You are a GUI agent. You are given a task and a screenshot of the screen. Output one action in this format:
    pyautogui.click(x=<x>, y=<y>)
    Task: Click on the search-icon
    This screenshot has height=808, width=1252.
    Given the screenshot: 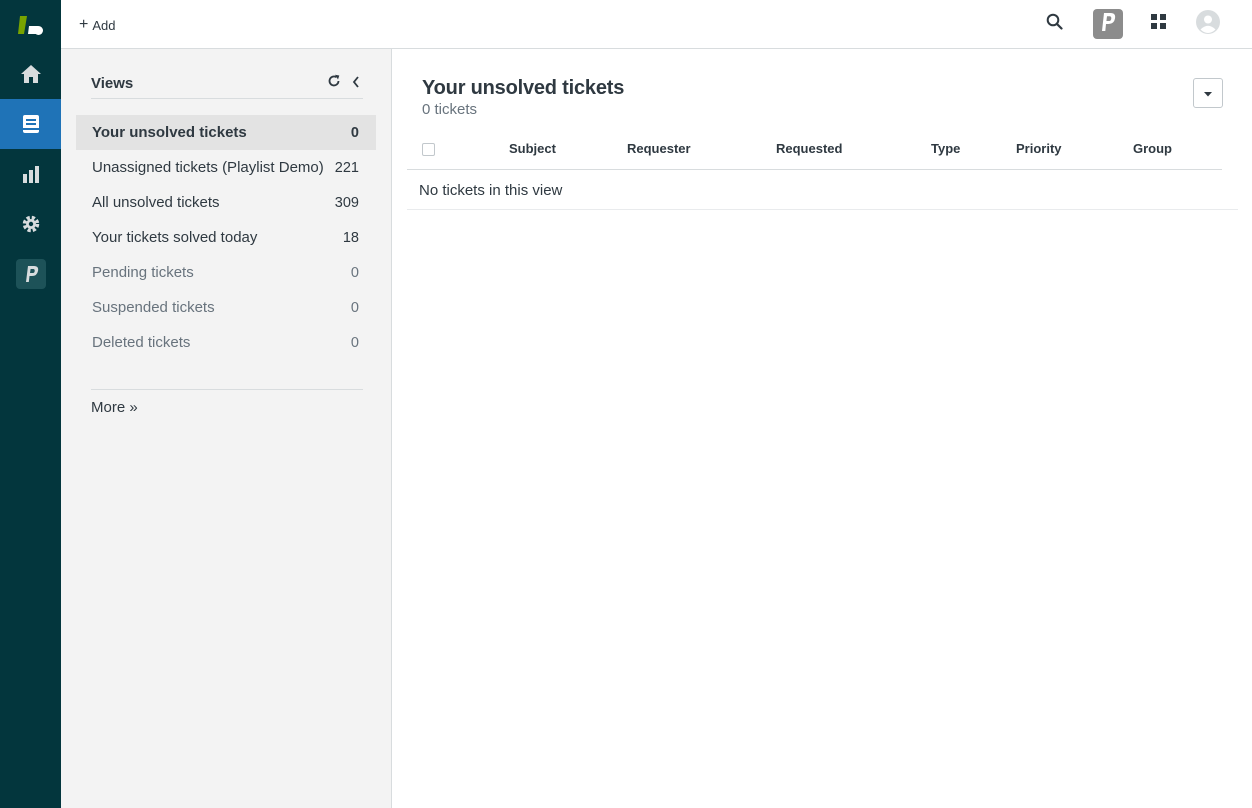 What is the action you would take?
    pyautogui.click(x=1054, y=24)
    